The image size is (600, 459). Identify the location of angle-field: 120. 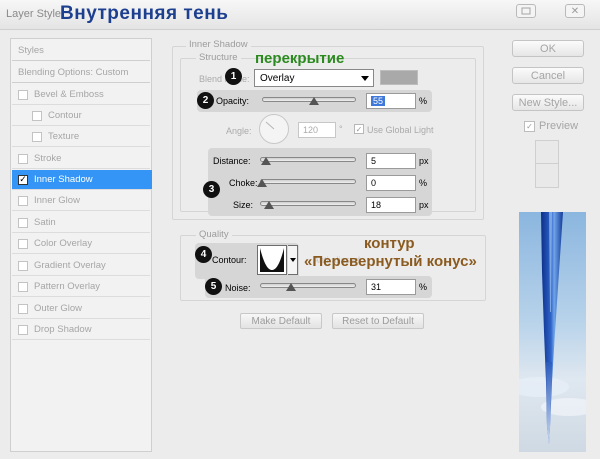
(317, 130).